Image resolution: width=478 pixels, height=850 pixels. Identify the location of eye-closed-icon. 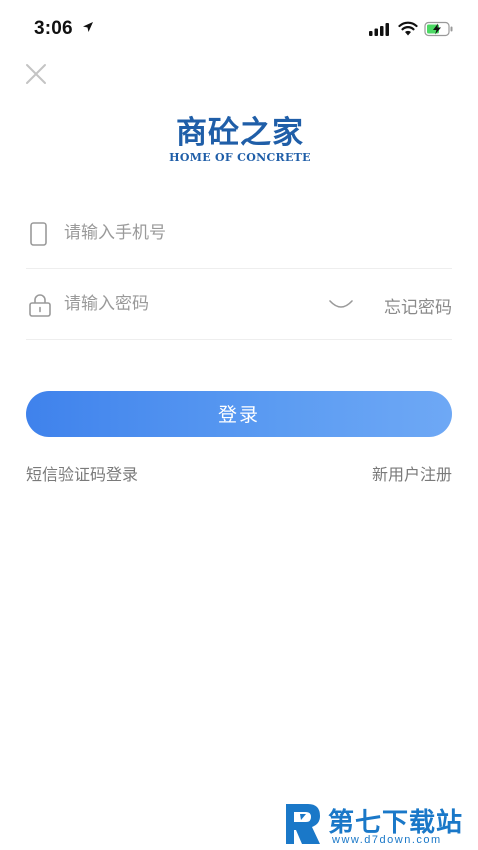
(341, 305).